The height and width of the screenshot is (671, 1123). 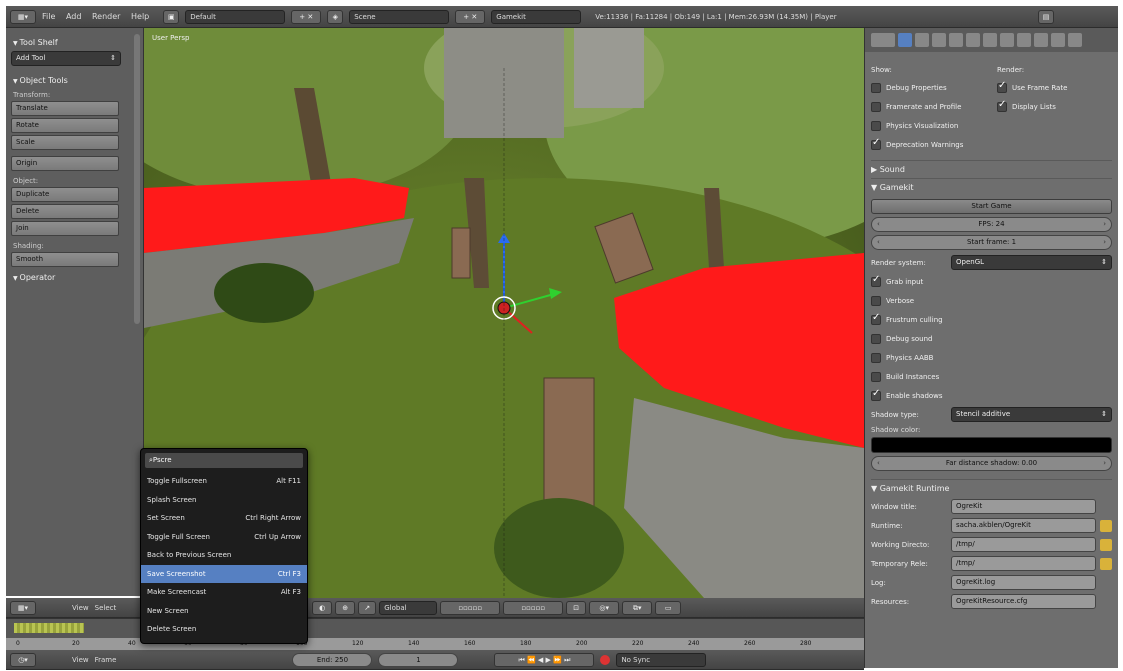 I want to click on object-tools-header: Object Tools, so click(x=75, y=80).